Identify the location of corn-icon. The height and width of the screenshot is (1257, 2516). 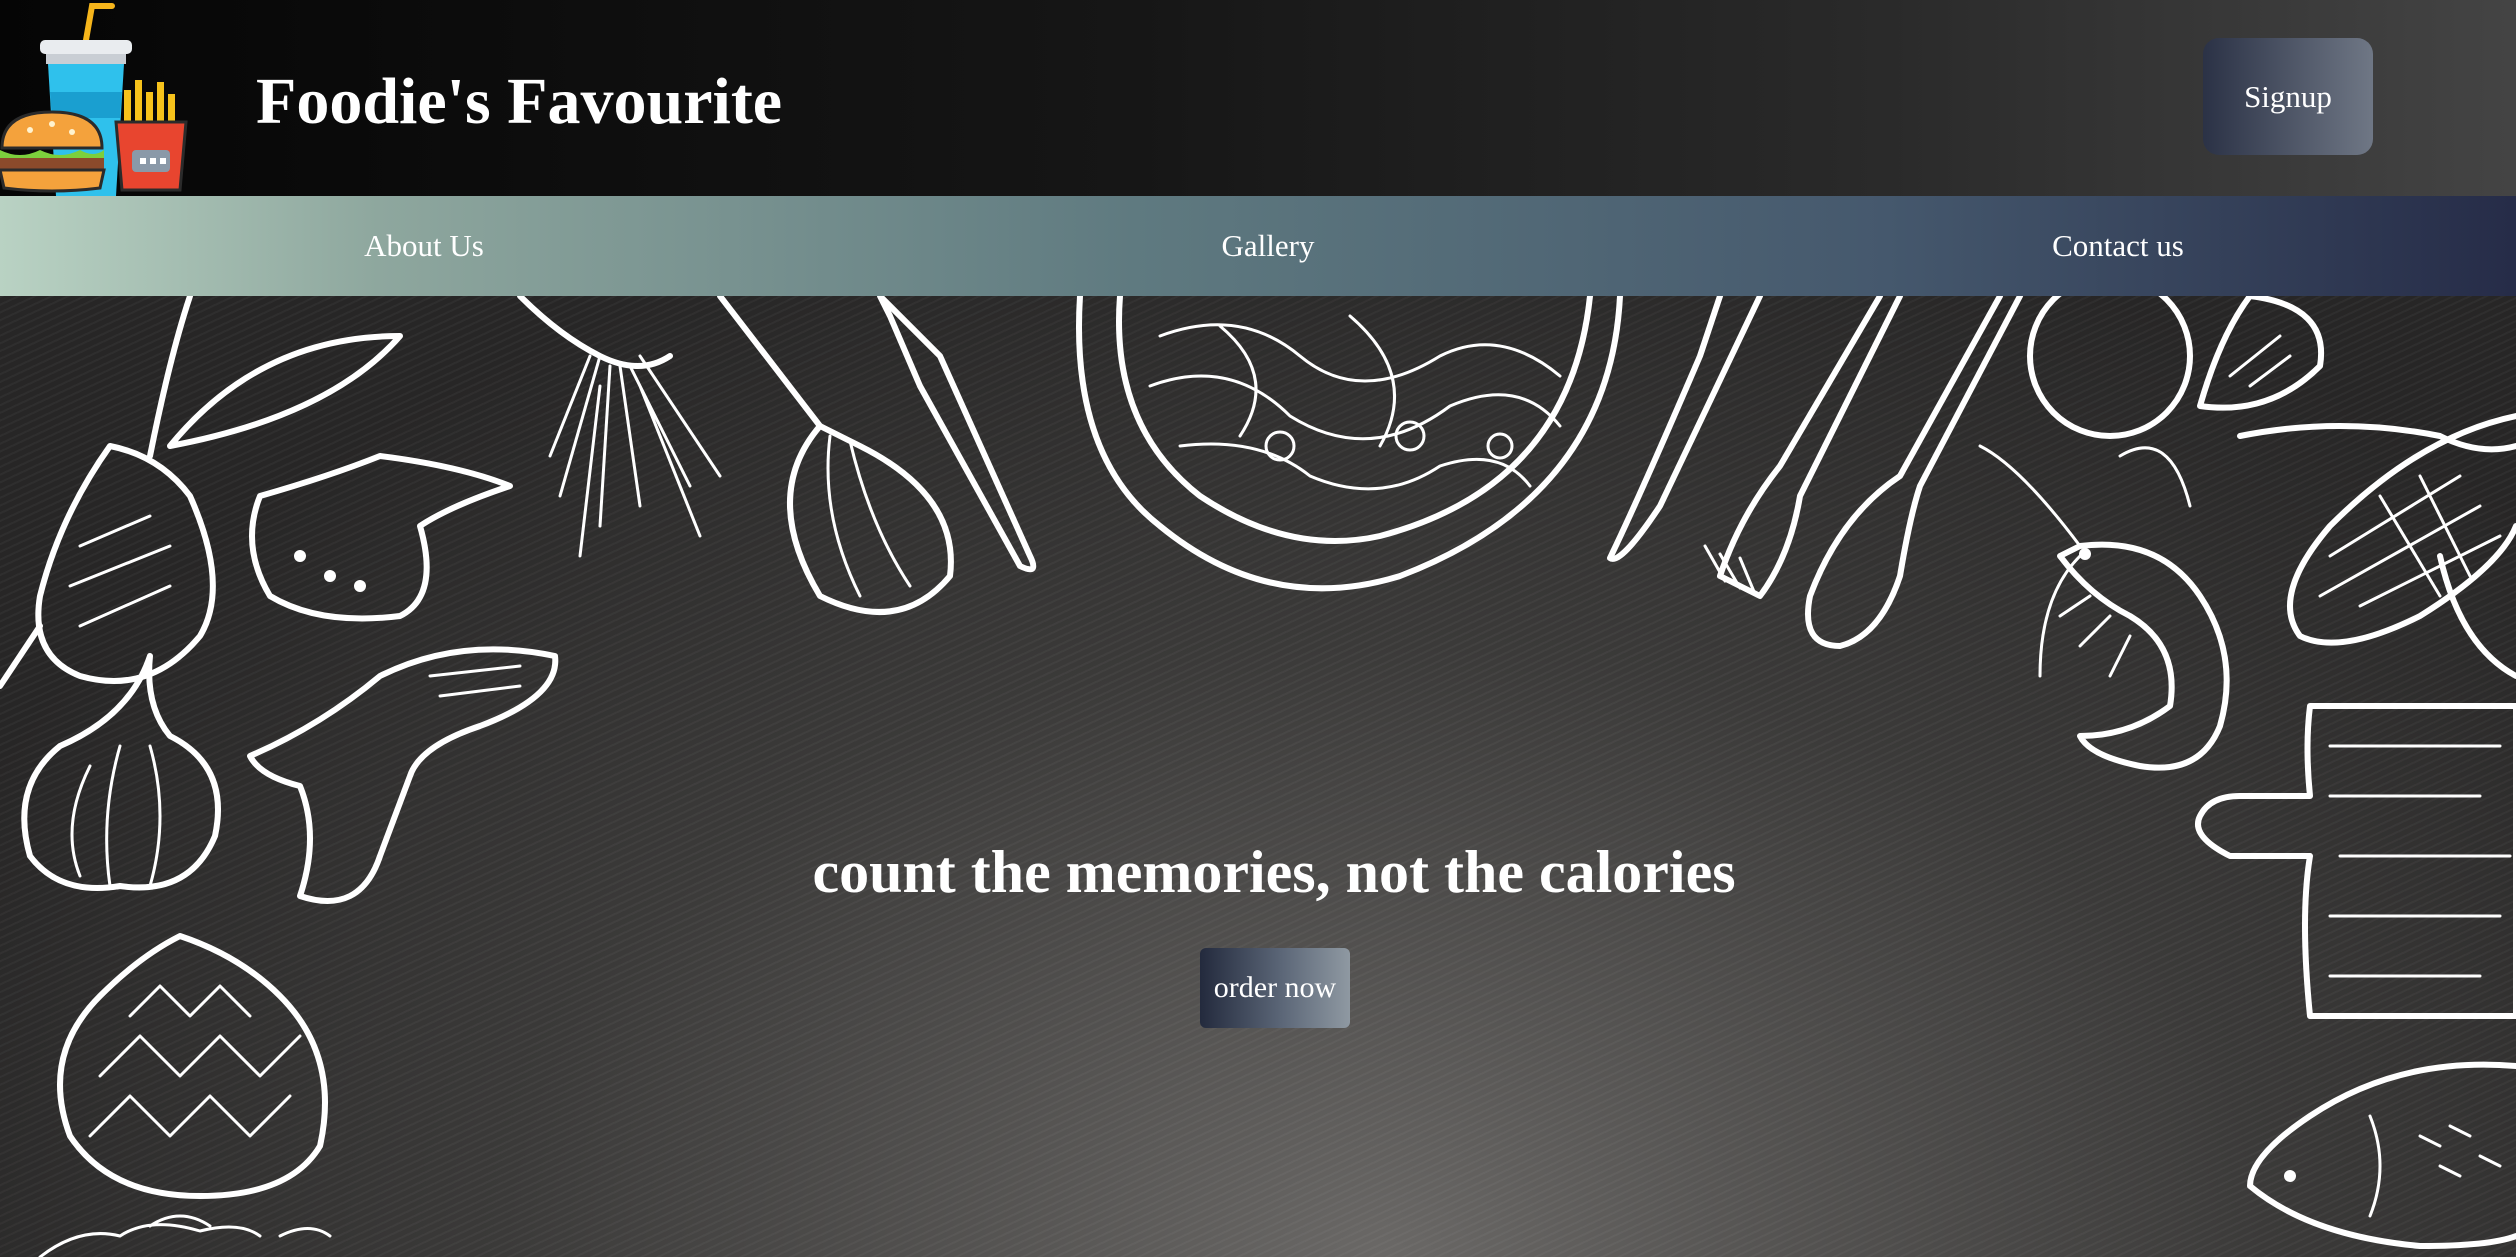
(2376, 546).